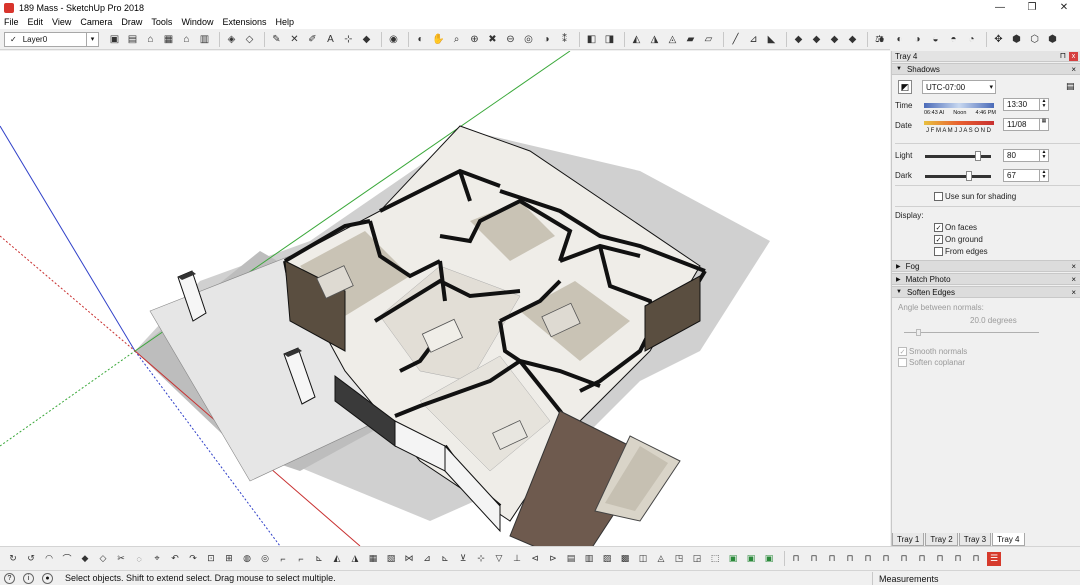 The width and height of the screenshot is (1080, 585). Describe the element at coordinates (654, 39) in the screenshot. I see `terrain-icon: ◮` at that location.